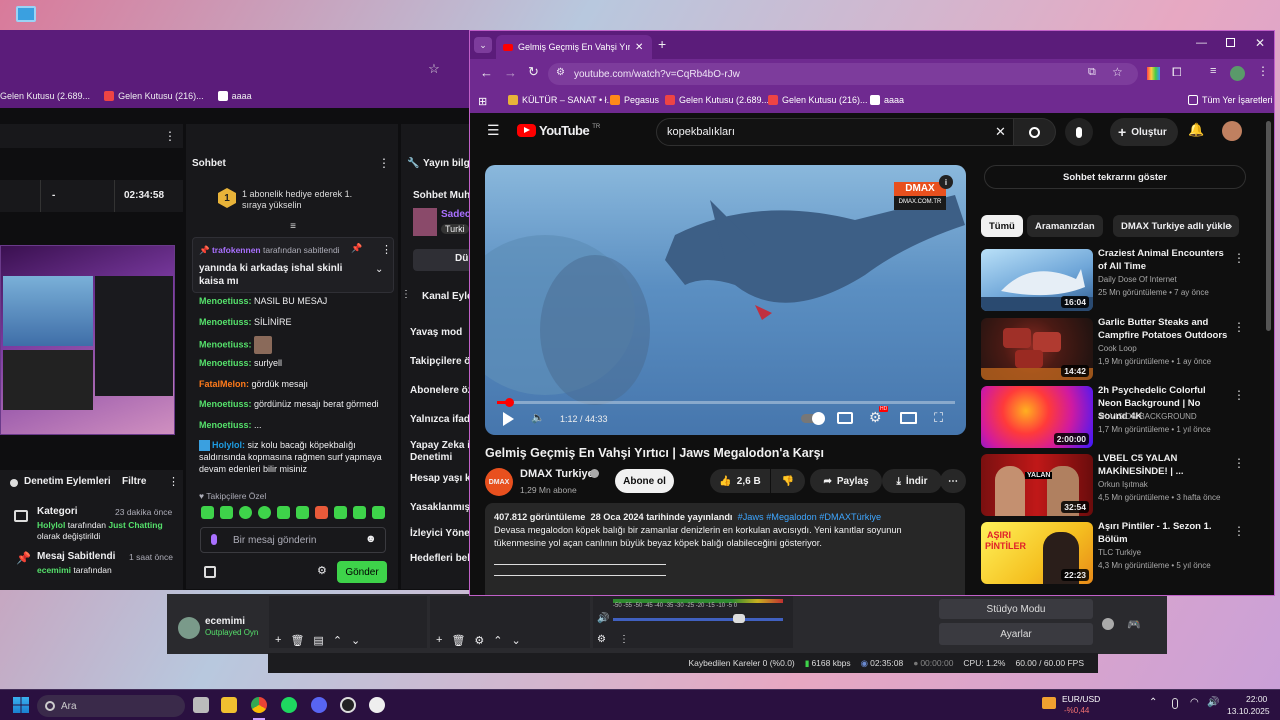 This screenshot has width=1280, height=720. What do you see at coordinates (1232, 131) in the screenshot?
I see `avatar` at bounding box center [1232, 131].